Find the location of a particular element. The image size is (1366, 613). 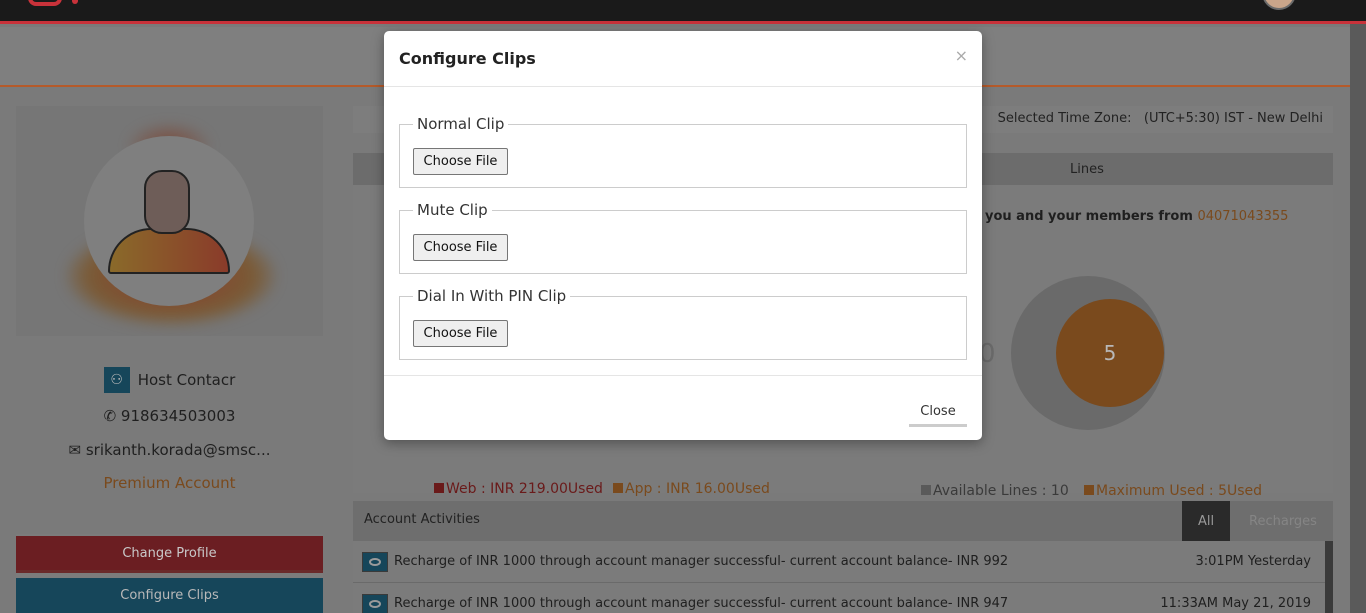

tab-all: All is located at coordinates (1206, 521).